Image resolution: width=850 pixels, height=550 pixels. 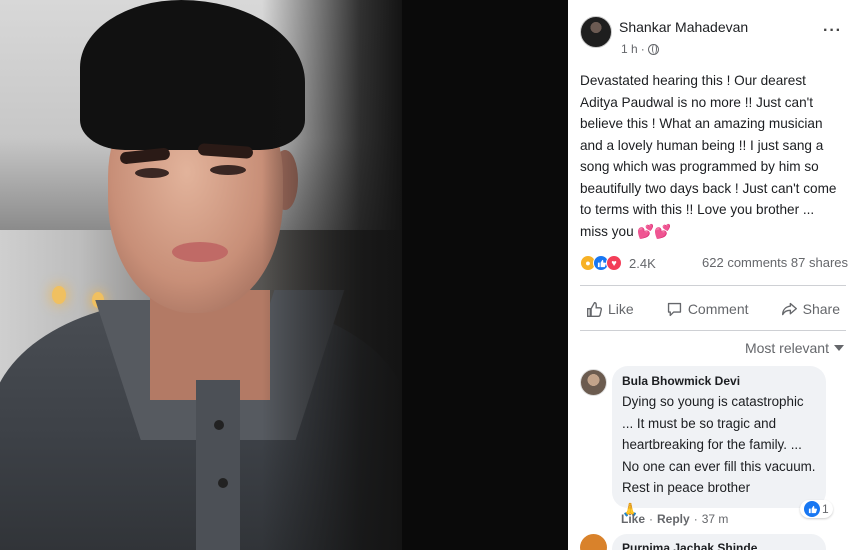 I want to click on caret-down-icon, so click(x=839, y=348).